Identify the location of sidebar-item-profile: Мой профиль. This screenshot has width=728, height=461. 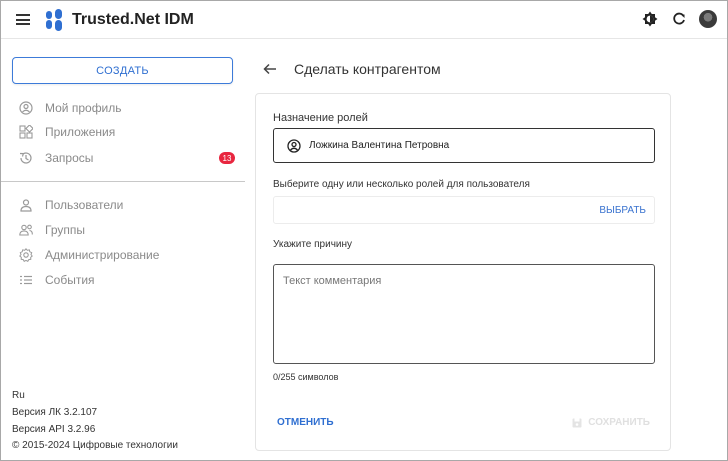
(129, 108).